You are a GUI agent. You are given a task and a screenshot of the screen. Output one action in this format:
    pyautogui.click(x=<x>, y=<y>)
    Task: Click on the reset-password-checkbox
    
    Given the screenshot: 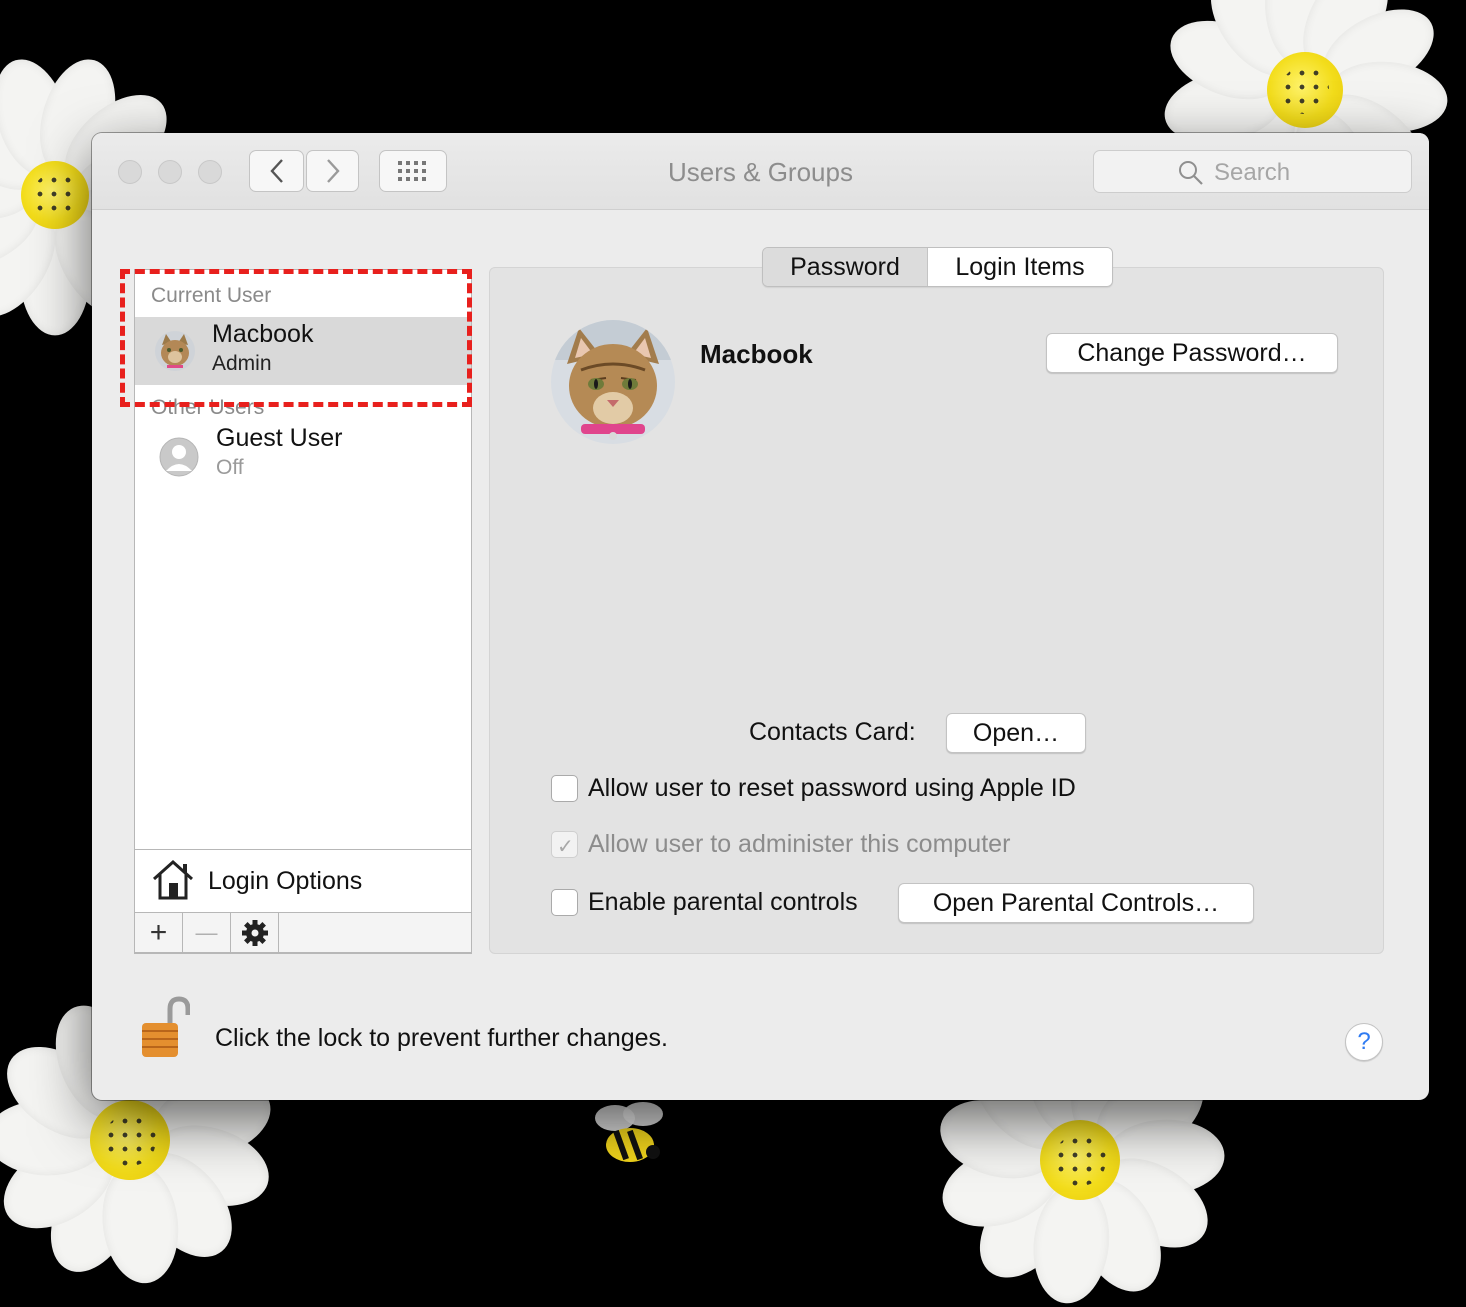 What is the action you would take?
    pyautogui.click(x=564, y=788)
    